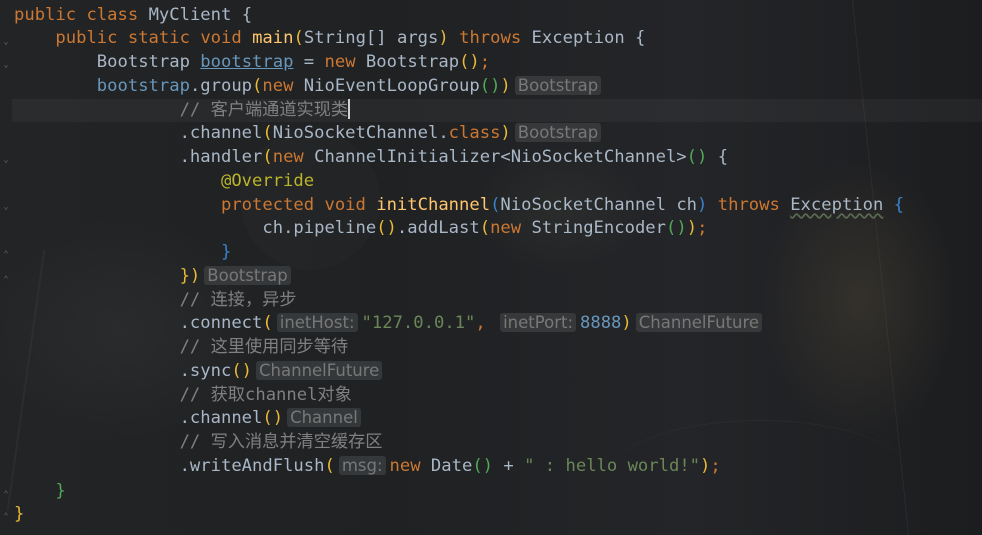  Describe the element at coordinates (916, 267) in the screenshot. I see `background-art` at that location.